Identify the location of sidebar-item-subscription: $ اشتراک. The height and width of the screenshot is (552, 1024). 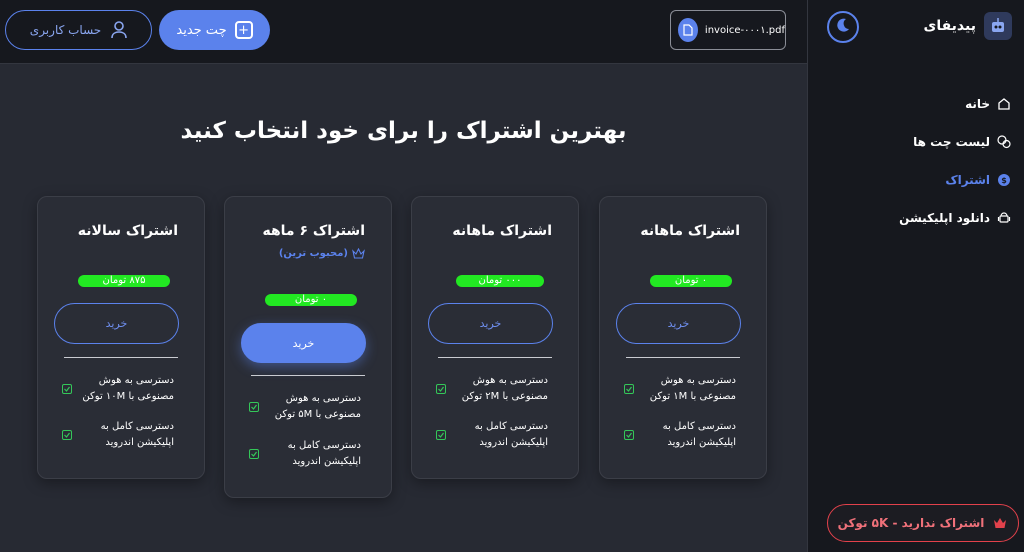
(917, 180).